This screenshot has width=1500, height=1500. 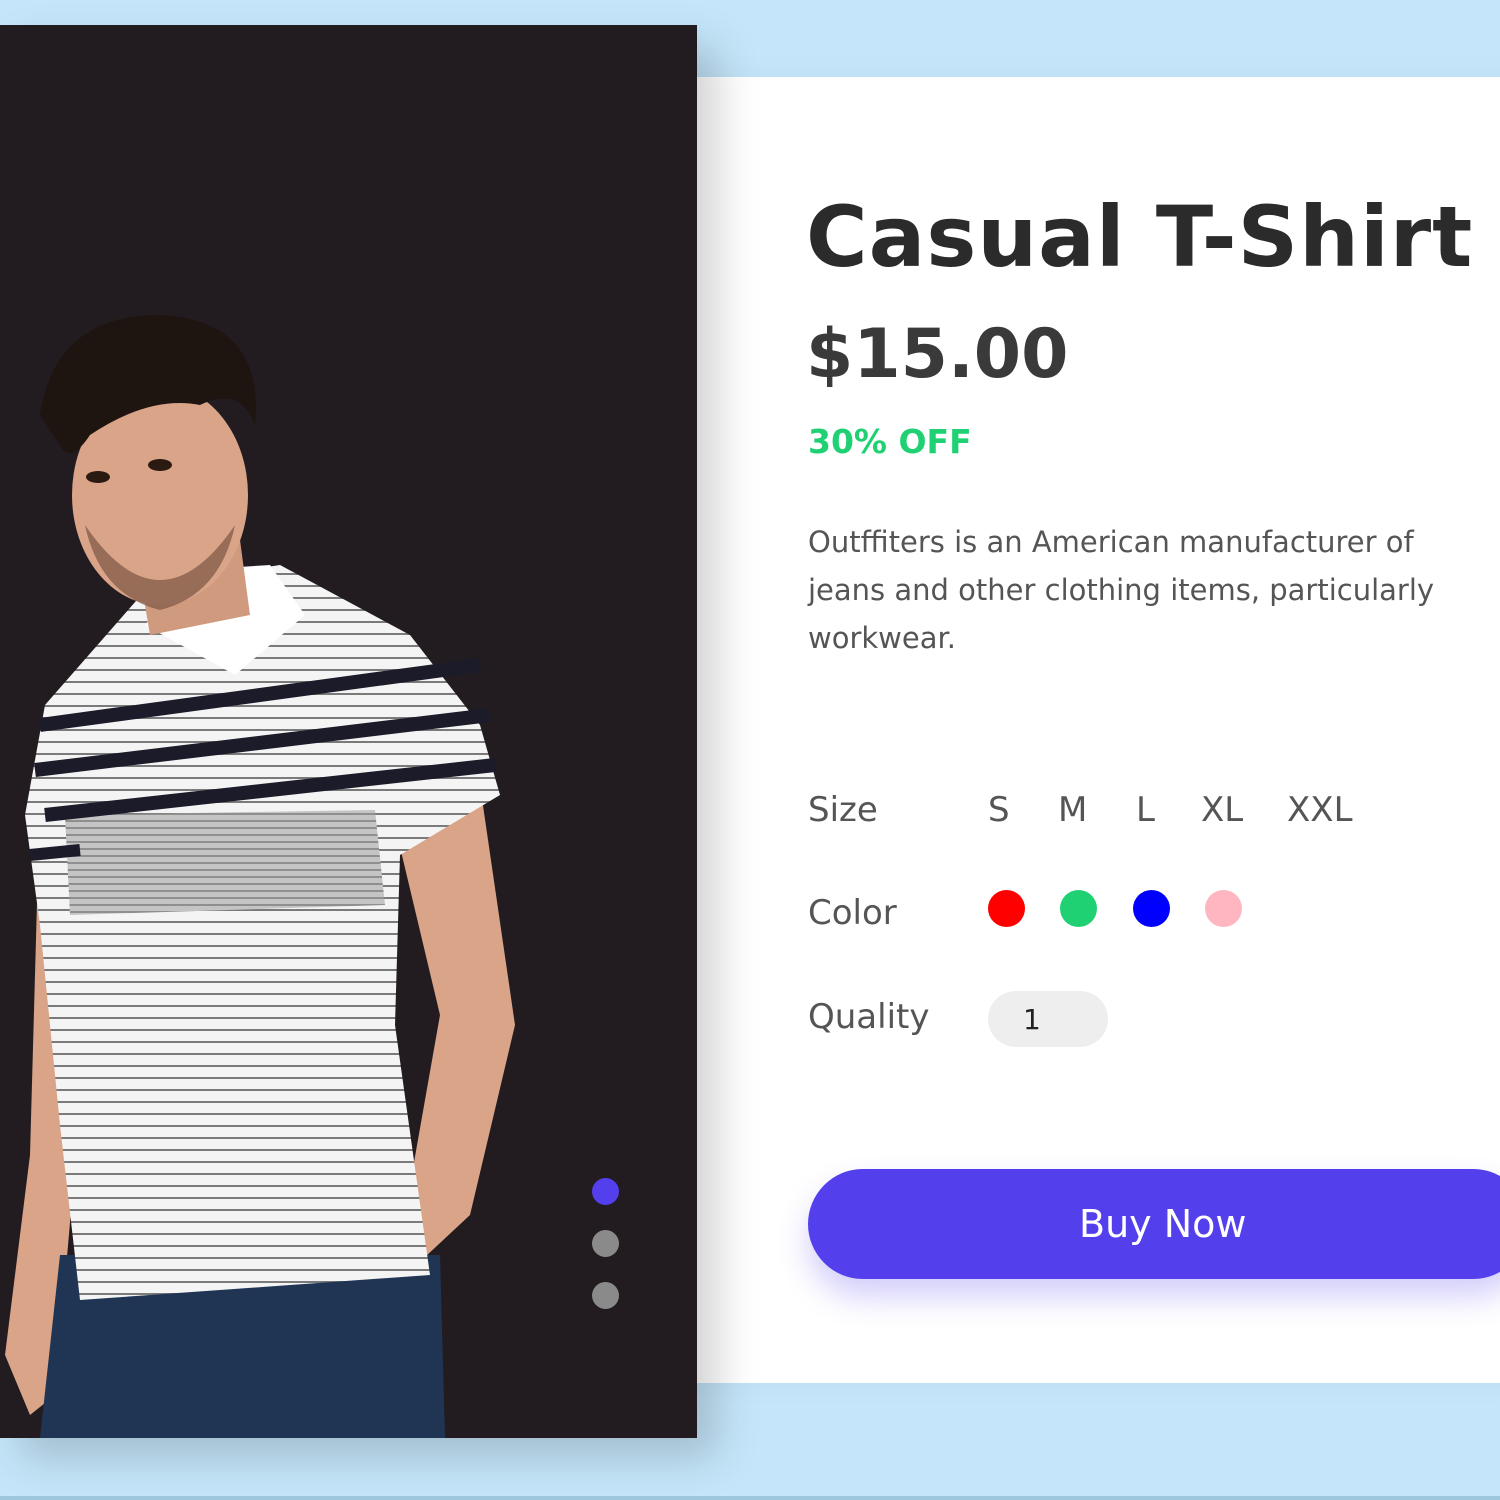 I want to click on color-swatch-pink, so click(x=1223, y=908).